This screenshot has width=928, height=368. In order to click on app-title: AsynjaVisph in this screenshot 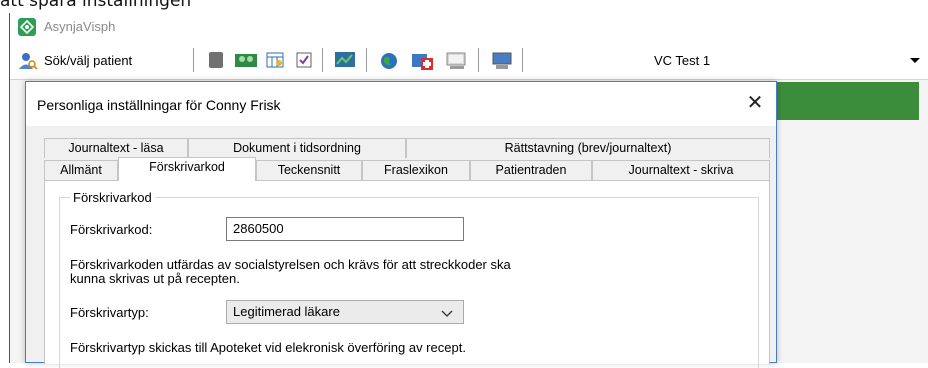, I will do `click(80, 26)`.